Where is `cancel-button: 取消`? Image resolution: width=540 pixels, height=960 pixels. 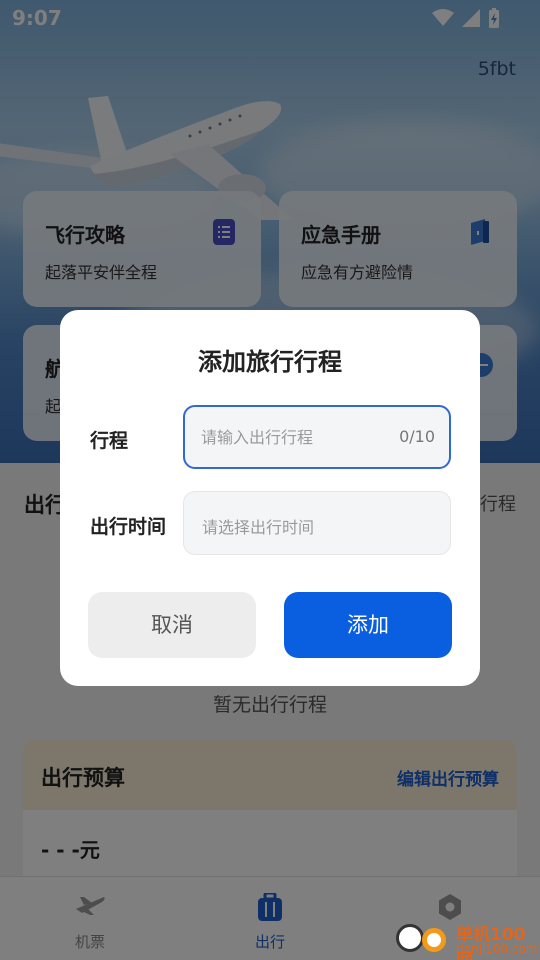 cancel-button: 取消 is located at coordinates (172, 625).